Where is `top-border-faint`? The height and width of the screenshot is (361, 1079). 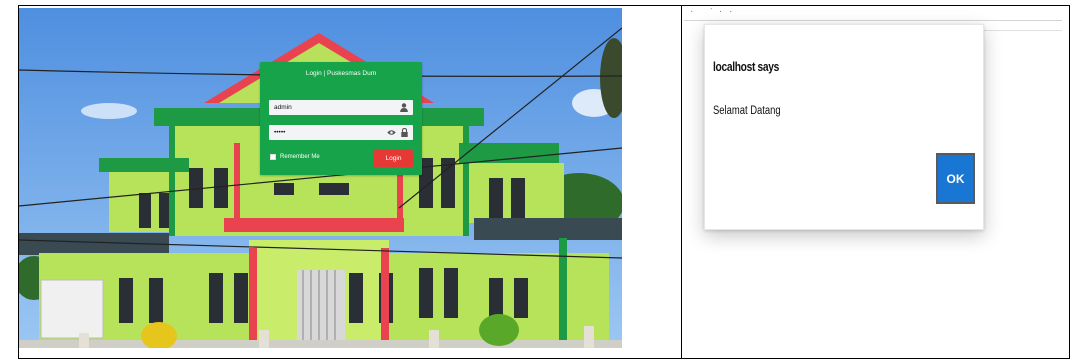
top-border-faint is located at coordinates (1022, 30).